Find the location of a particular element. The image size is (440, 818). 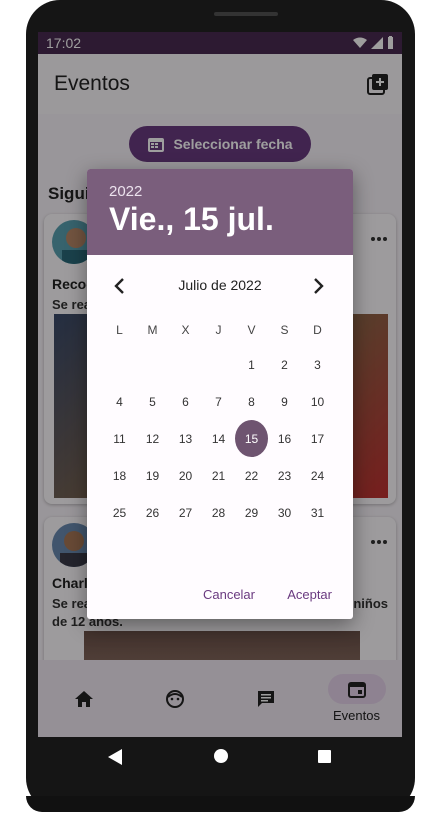

calendar-day-label: 15 is located at coordinates (251, 438).